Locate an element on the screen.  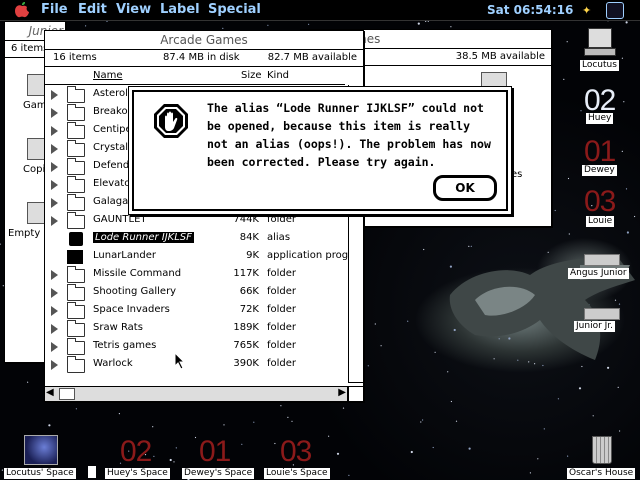
column-name: Name is located at coordinates (108, 75).